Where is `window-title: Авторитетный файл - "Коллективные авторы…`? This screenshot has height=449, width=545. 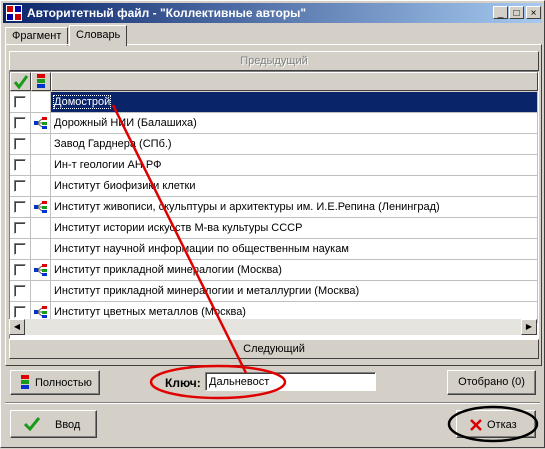 window-title: Авторитетный файл - "Коллективные авторы… is located at coordinates (167, 13).